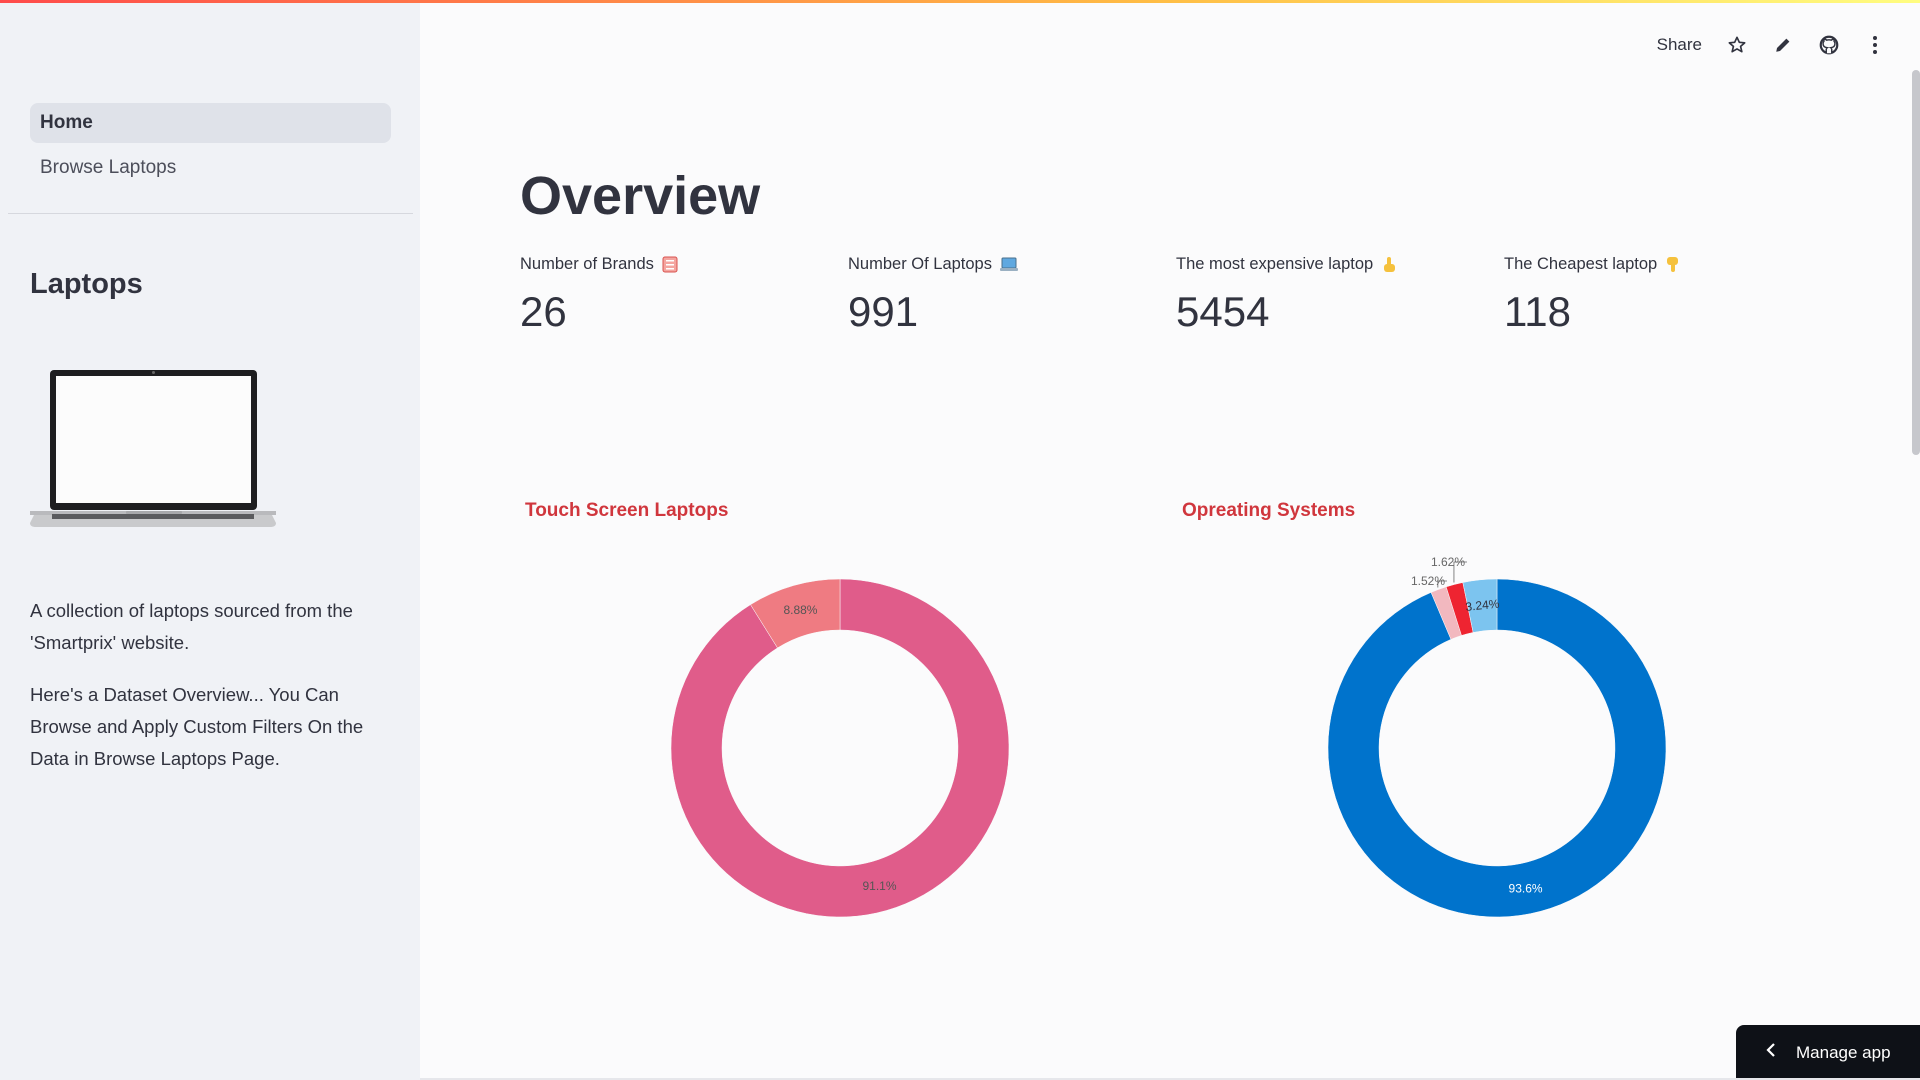  Describe the element at coordinates (640, 196) in the screenshot. I see `page-title: Overview` at that location.